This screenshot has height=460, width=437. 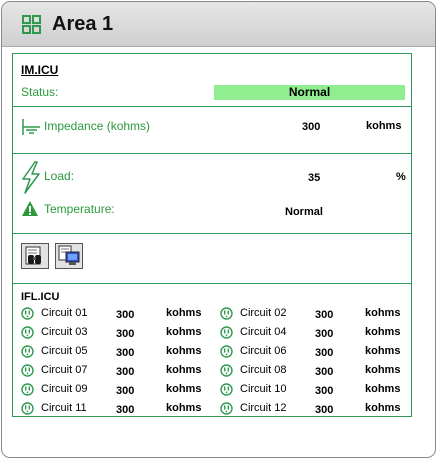 What do you see at coordinates (212, 130) in the screenshot?
I see `impedance-section: Impedance (kohms) 300 kohms` at bounding box center [212, 130].